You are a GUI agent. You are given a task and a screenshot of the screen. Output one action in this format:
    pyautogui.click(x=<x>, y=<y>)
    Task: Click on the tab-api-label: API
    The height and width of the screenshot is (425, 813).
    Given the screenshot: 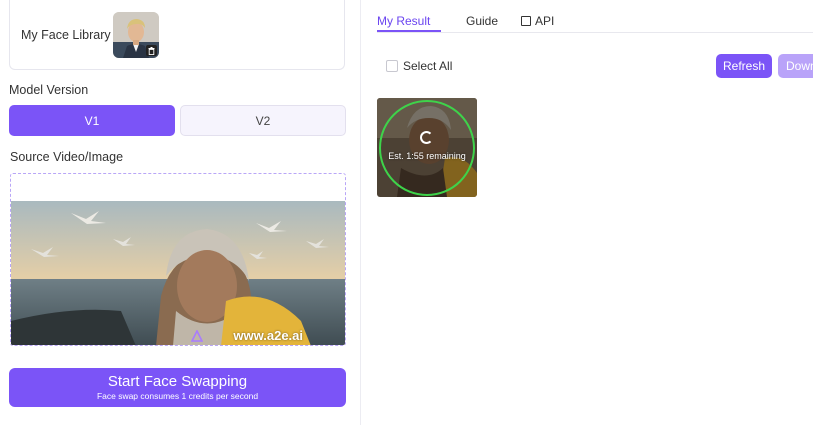 What is the action you would take?
    pyautogui.click(x=545, y=21)
    